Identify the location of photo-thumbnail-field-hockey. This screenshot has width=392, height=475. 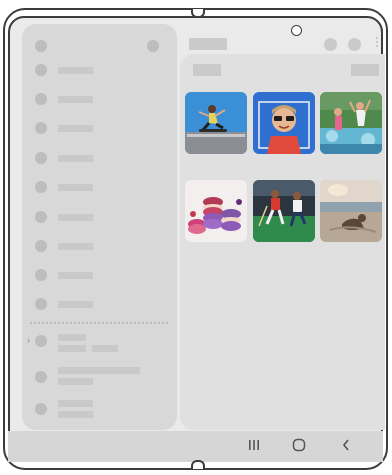
(284, 211).